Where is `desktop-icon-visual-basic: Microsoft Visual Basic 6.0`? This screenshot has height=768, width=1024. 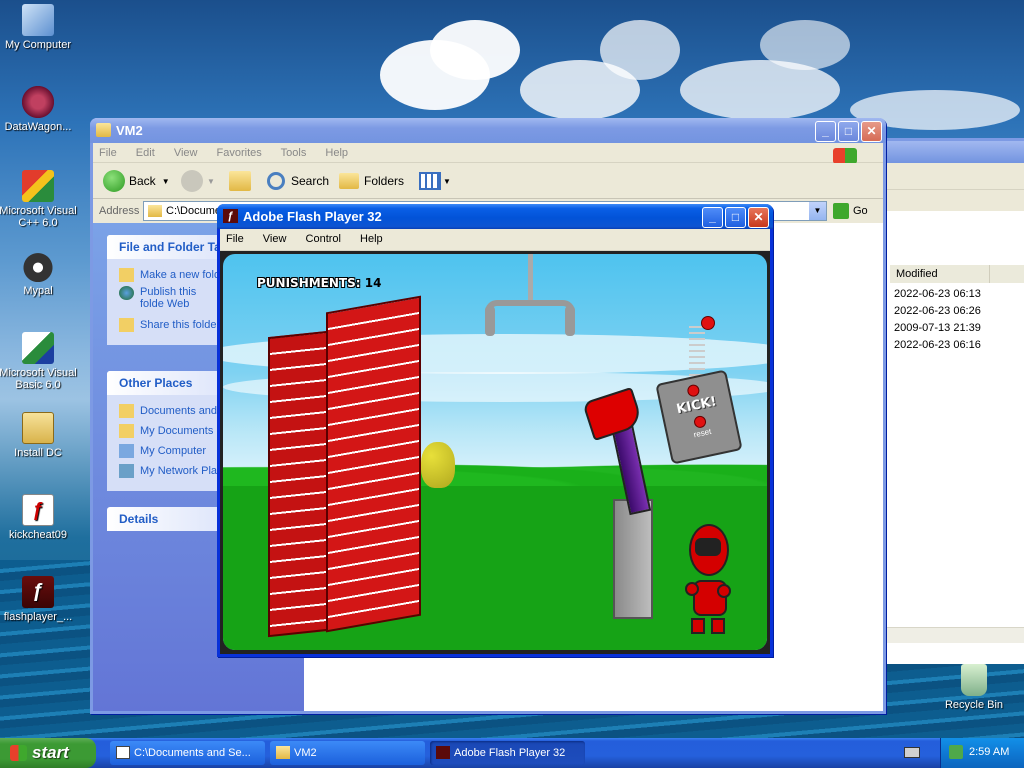 desktop-icon-visual-basic: Microsoft Visual Basic 6.0 is located at coordinates (40, 361).